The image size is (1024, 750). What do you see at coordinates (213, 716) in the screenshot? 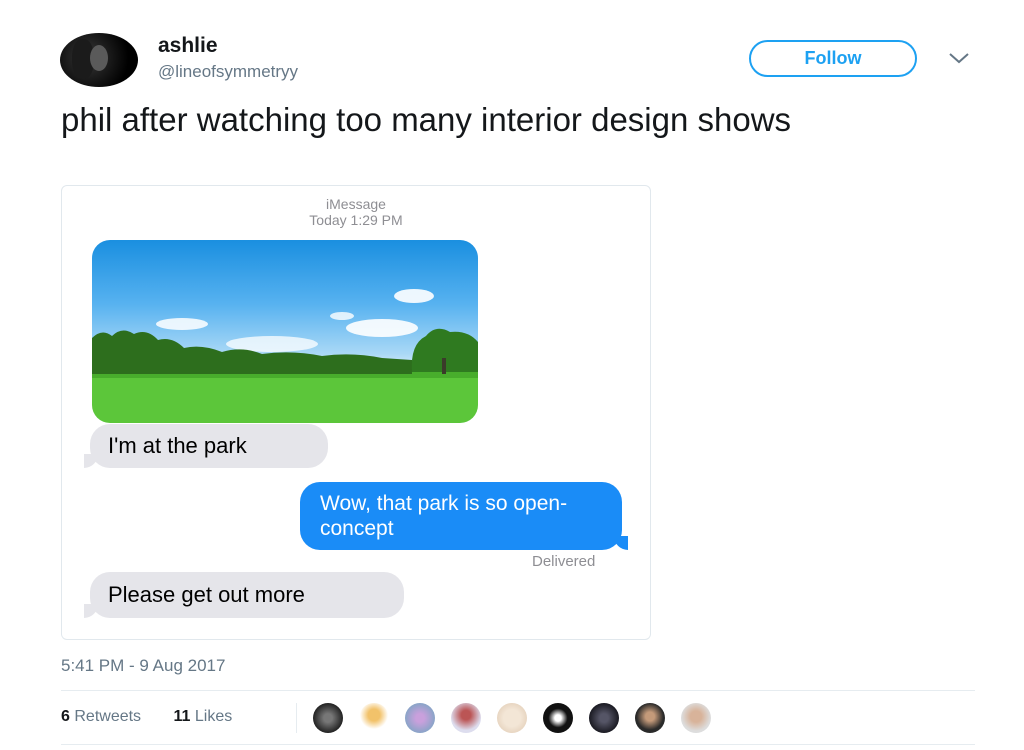
I see `likes-label: Likes` at bounding box center [213, 716].